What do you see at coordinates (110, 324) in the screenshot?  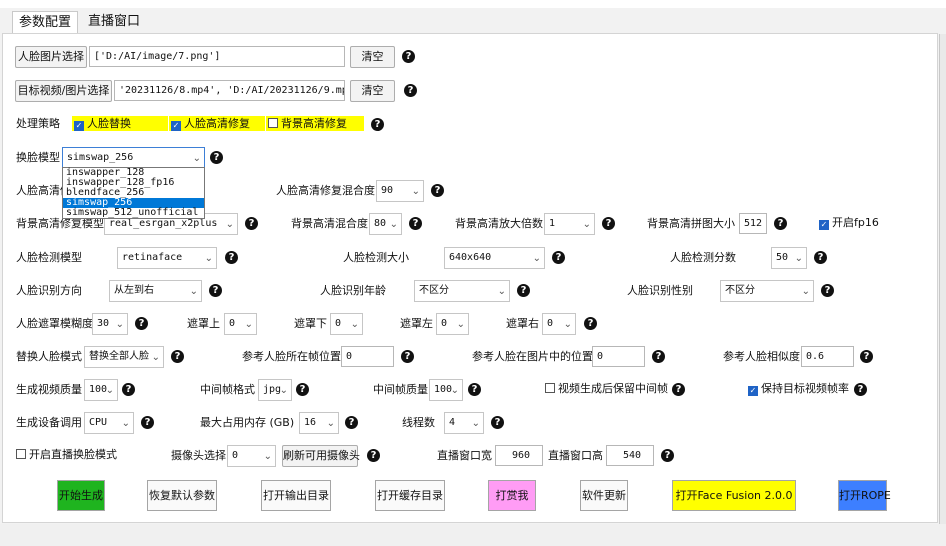 I see `mask-blur-select: 30 ⌄` at bounding box center [110, 324].